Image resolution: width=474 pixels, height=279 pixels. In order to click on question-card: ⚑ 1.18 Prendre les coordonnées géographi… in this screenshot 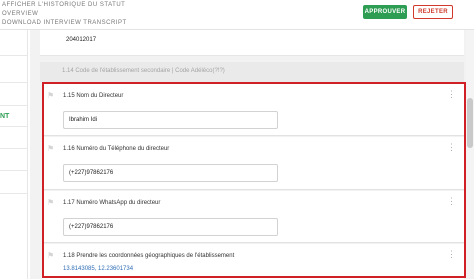, I will do `click(253, 261)`.